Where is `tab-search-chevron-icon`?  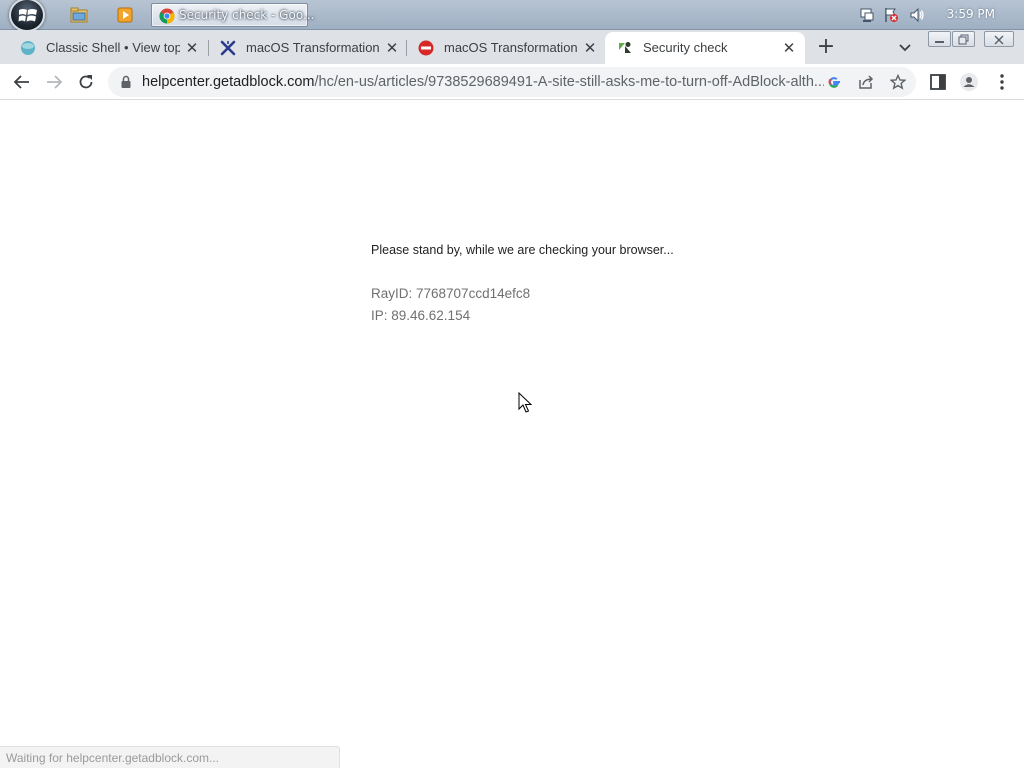
tab-search-chevron-icon is located at coordinates (905, 47).